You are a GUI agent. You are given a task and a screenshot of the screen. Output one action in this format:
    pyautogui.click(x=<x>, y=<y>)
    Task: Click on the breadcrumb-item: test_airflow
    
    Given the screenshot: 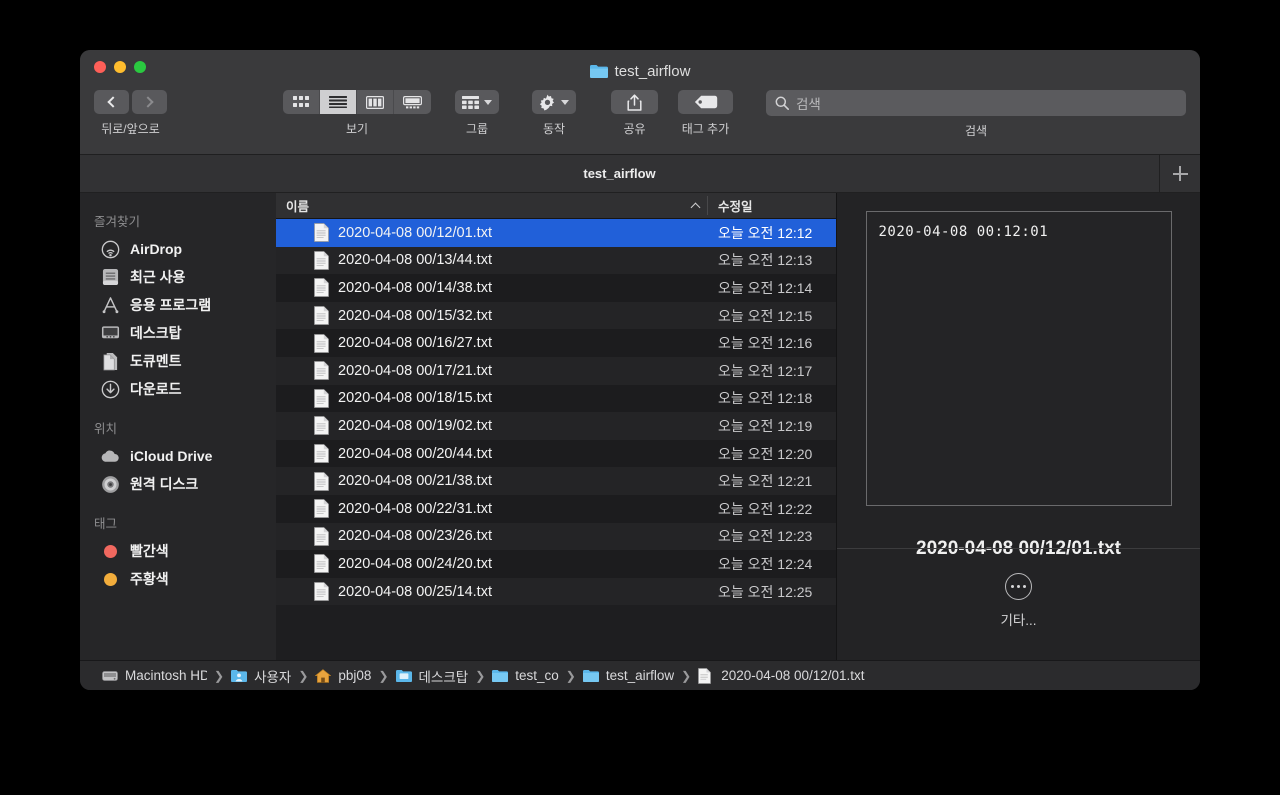 What is the action you would take?
    pyautogui.click(x=628, y=675)
    